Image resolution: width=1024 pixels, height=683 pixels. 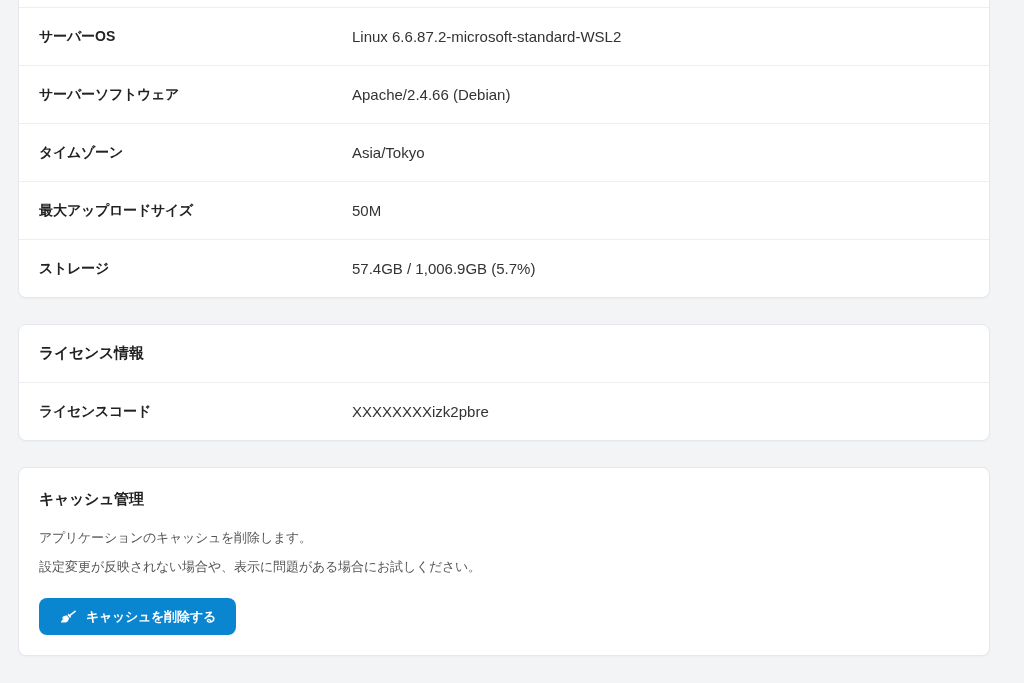 What do you see at coordinates (117, 210) in the screenshot?
I see `row-label: 最大アップロードサイズ` at bounding box center [117, 210].